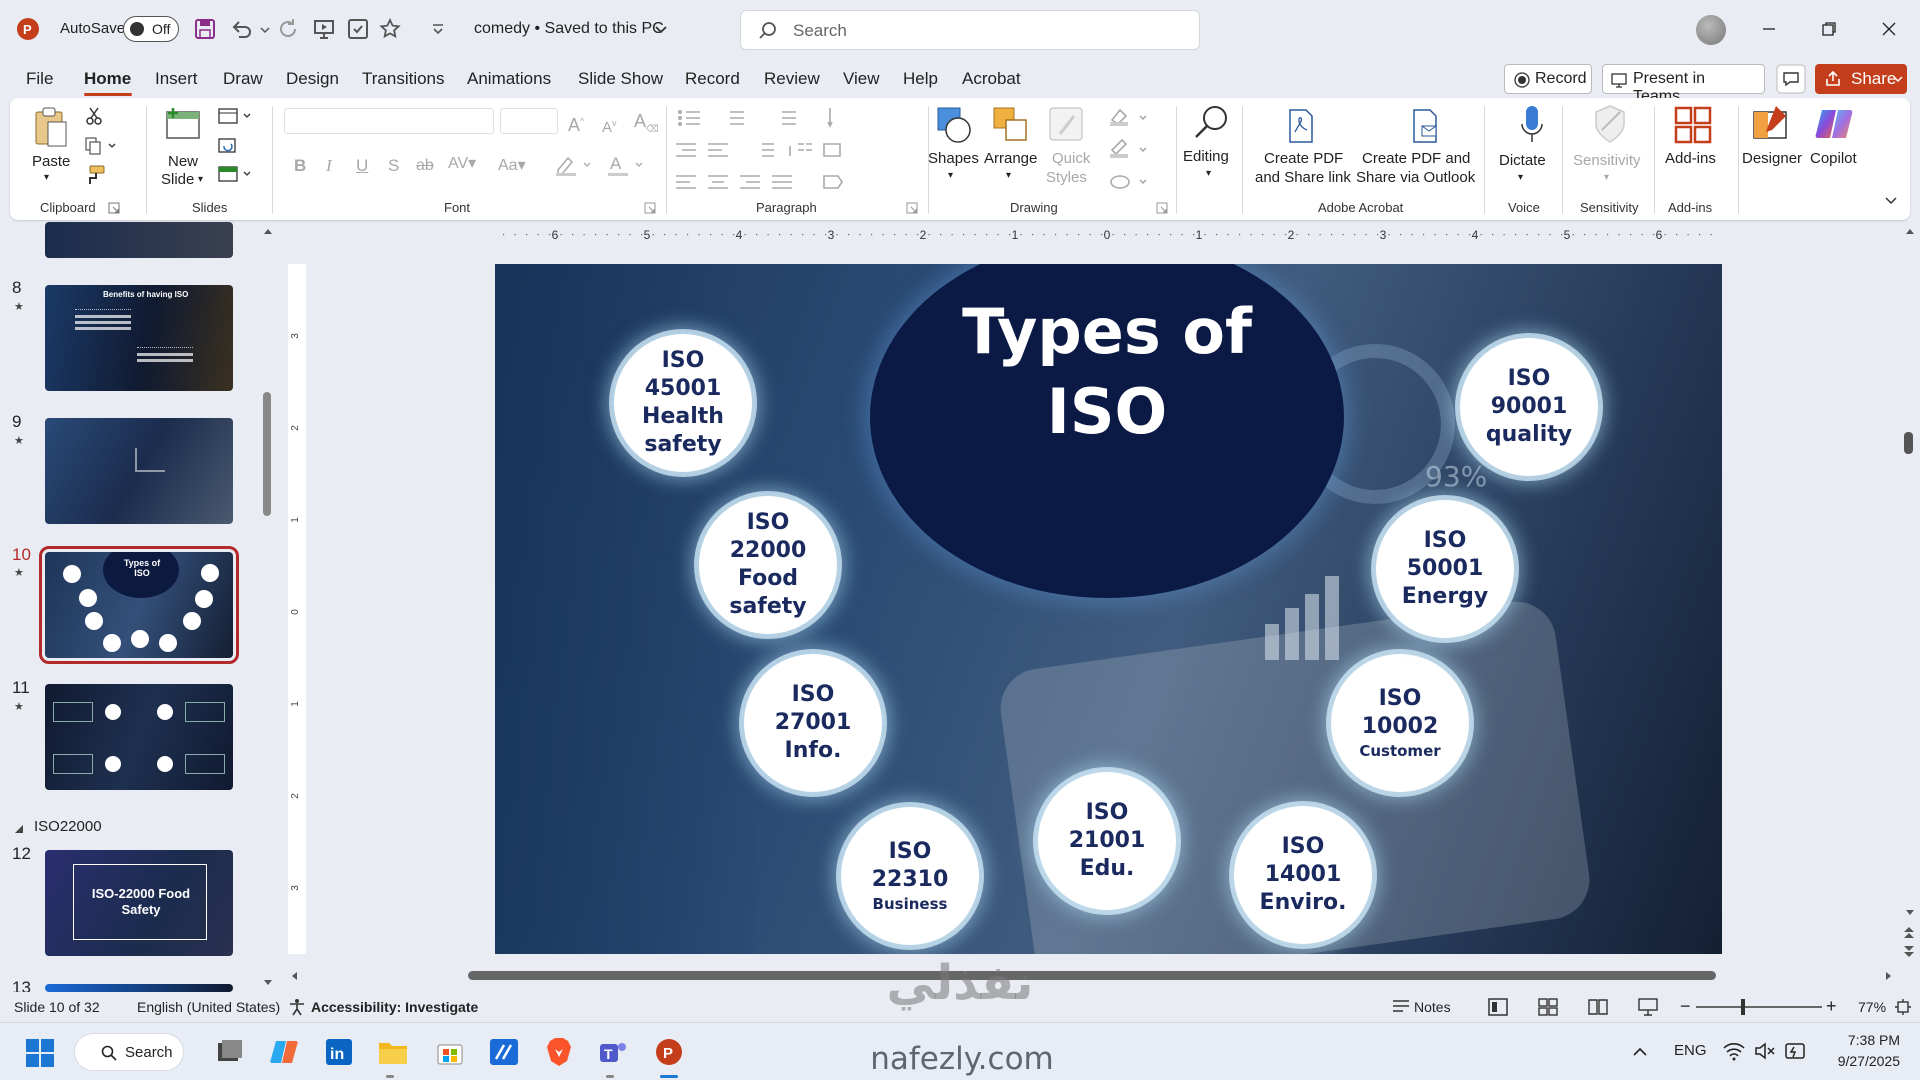 The height and width of the screenshot is (1080, 1920). What do you see at coordinates (358, 29) in the screenshot?
I see `save-as-icon` at bounding box center [358, 29].